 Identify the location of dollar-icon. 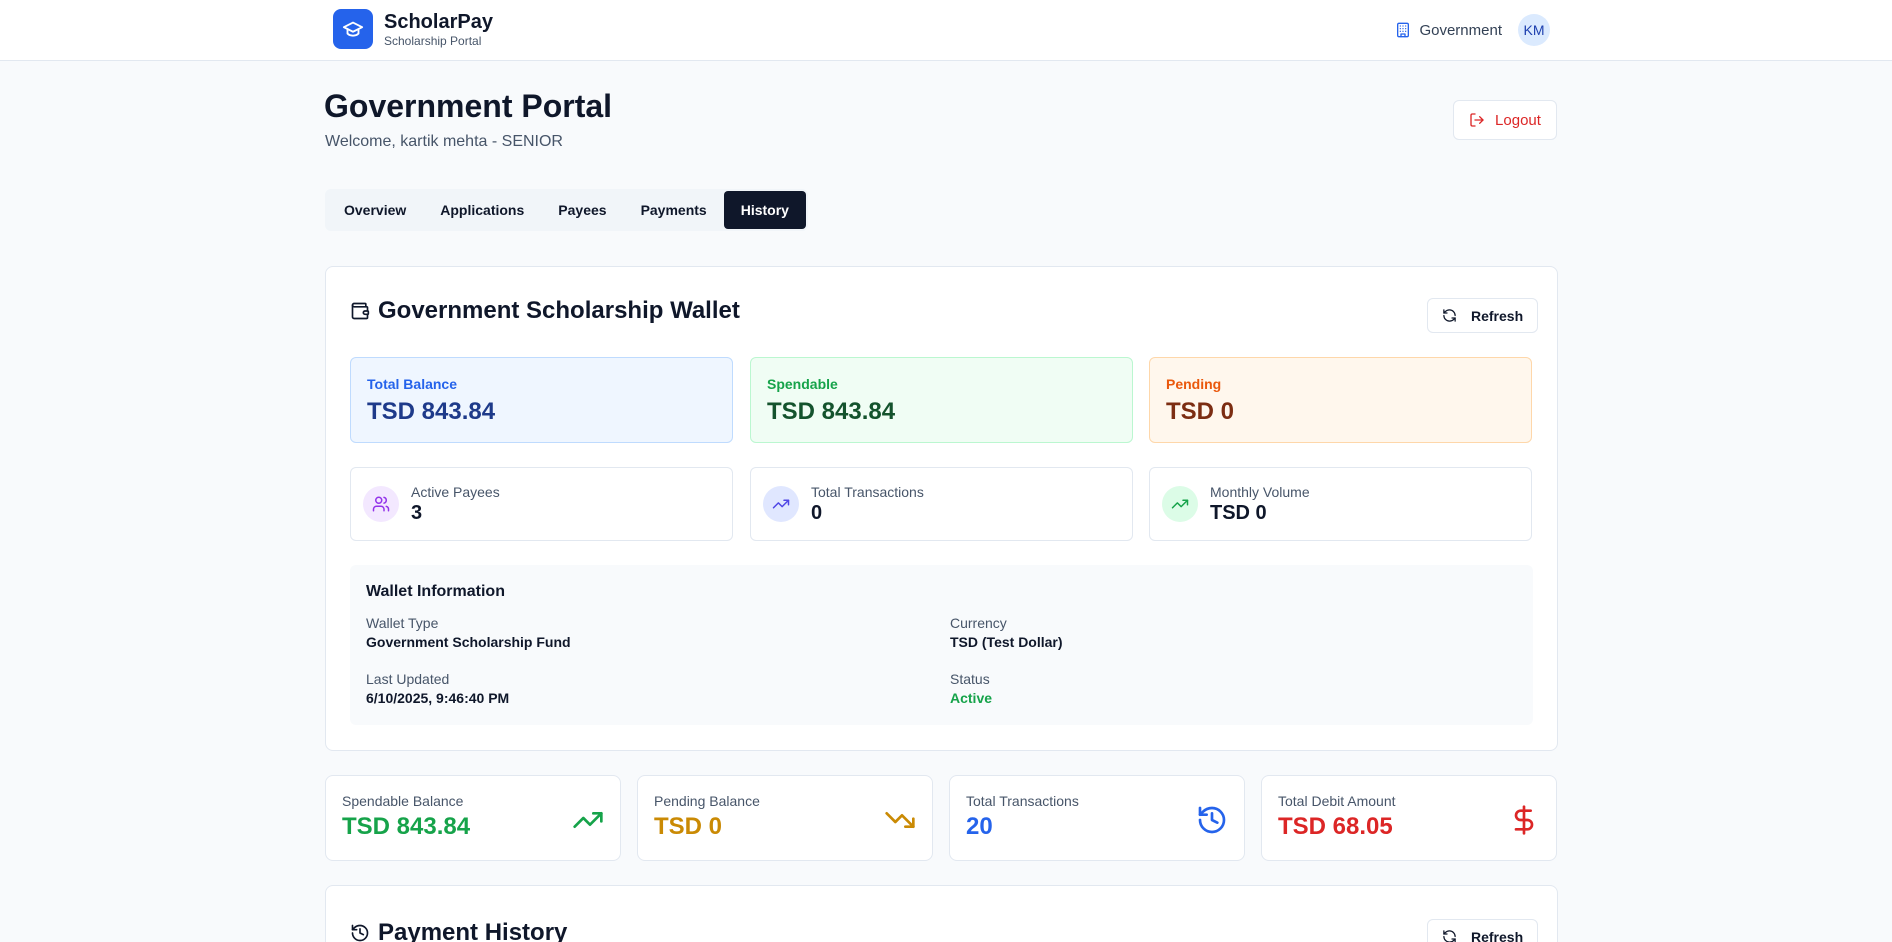
(1524, 822).